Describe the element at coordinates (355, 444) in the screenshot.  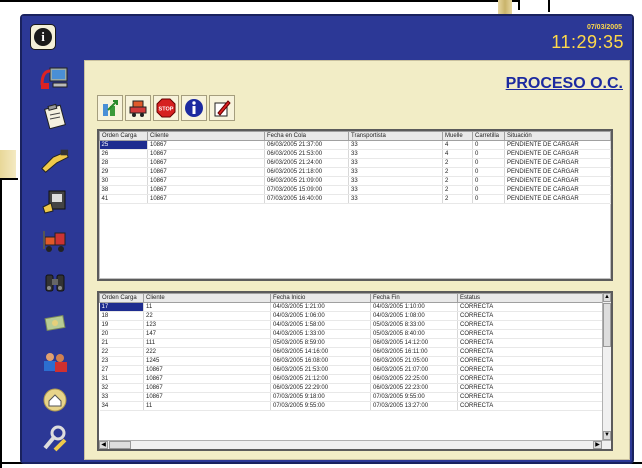
I see `horizontal-scrollbar: ◀ ▶` at that location.